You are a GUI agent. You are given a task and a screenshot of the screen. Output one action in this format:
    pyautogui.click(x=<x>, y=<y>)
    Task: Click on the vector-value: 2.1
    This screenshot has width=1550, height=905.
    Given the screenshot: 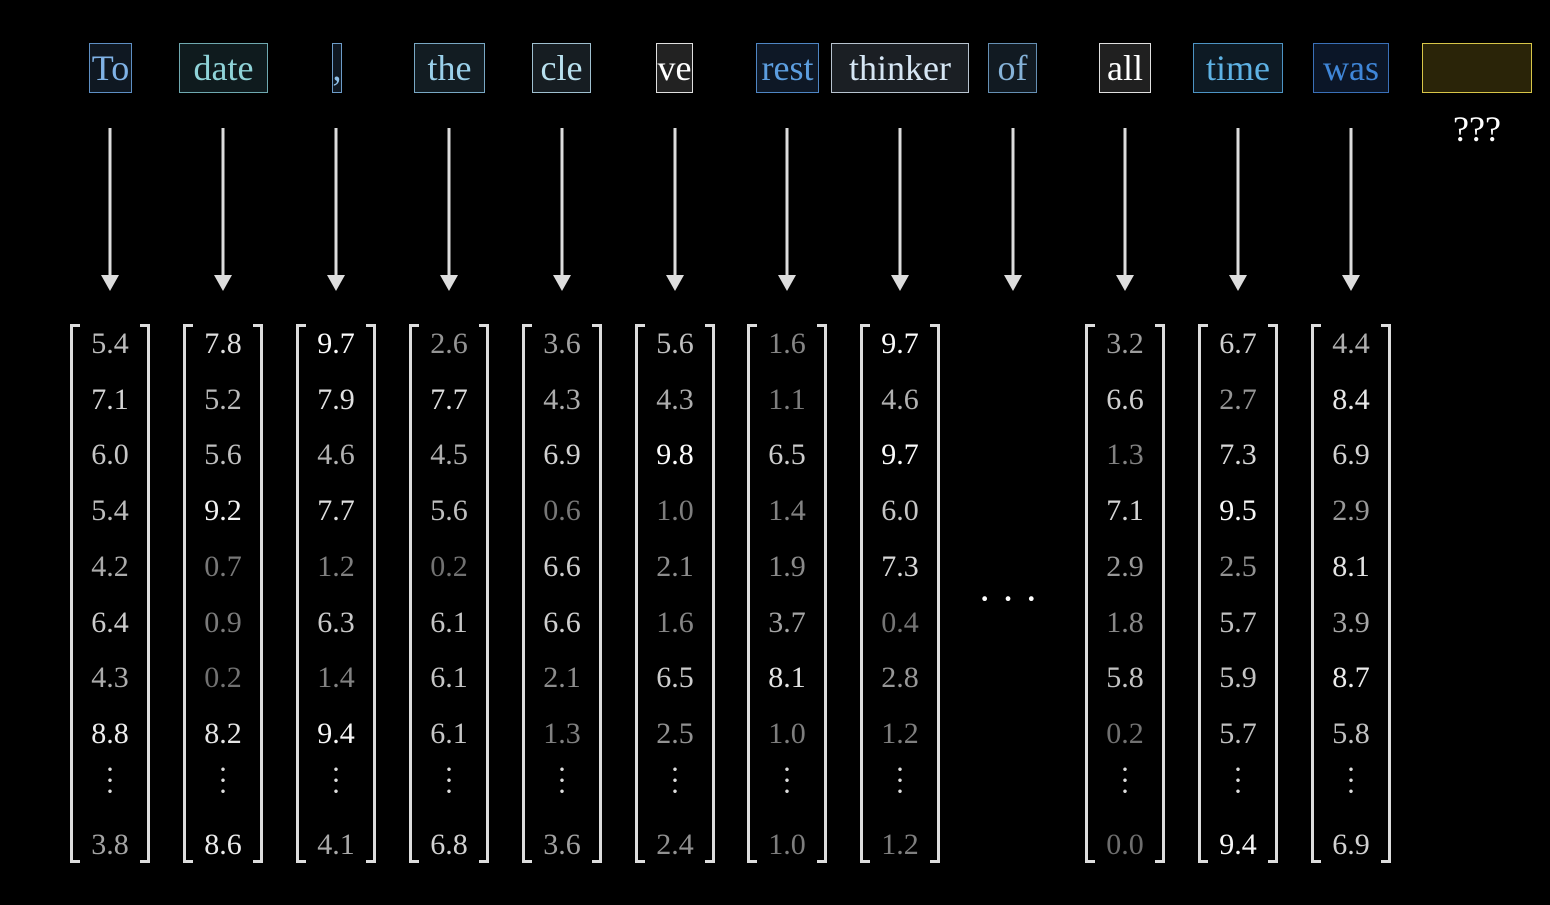 What is the action you would take?
    pyautogui.click(x=562, y=678)
    